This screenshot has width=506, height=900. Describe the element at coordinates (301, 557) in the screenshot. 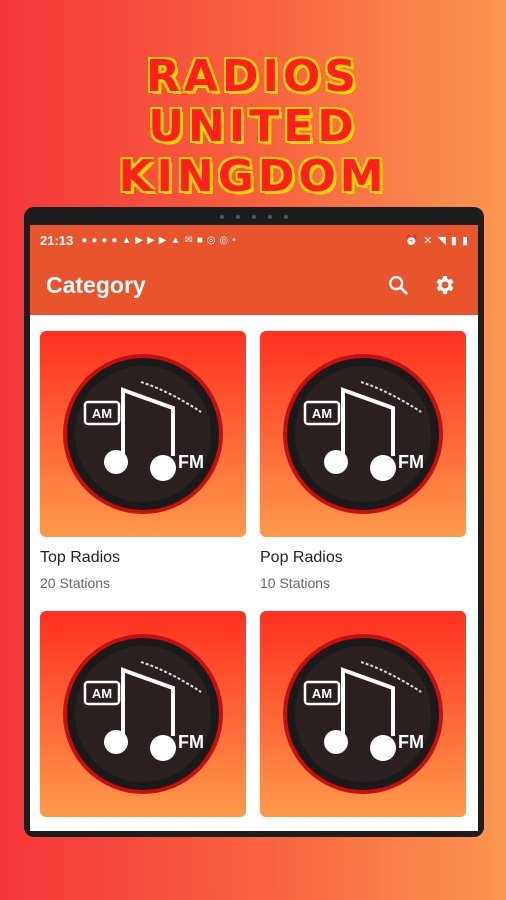

I see `category-name: Pop Radios` at that location.